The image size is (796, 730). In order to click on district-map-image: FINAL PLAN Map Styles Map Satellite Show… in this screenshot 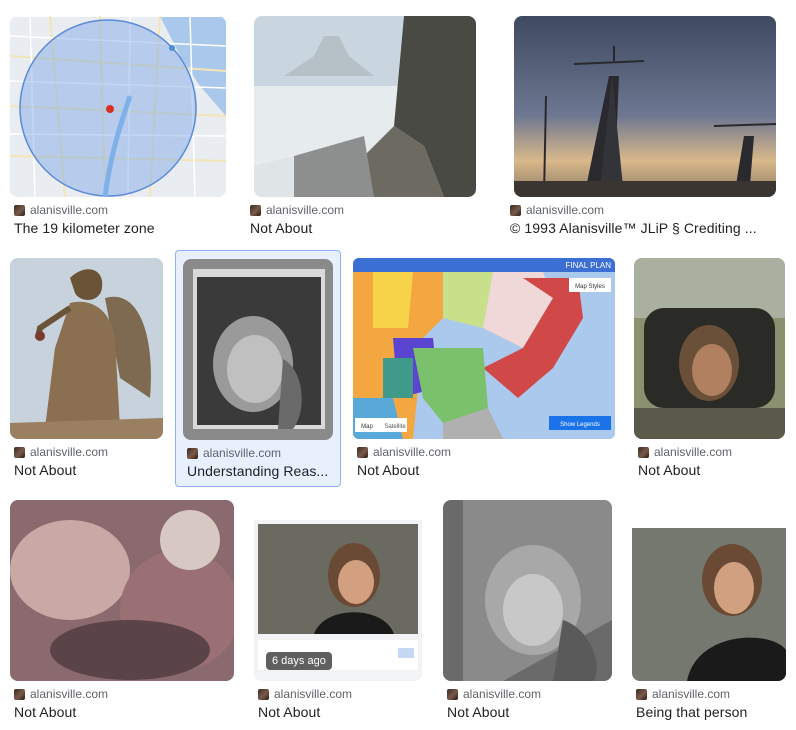, I will do `click(484, 348)`.